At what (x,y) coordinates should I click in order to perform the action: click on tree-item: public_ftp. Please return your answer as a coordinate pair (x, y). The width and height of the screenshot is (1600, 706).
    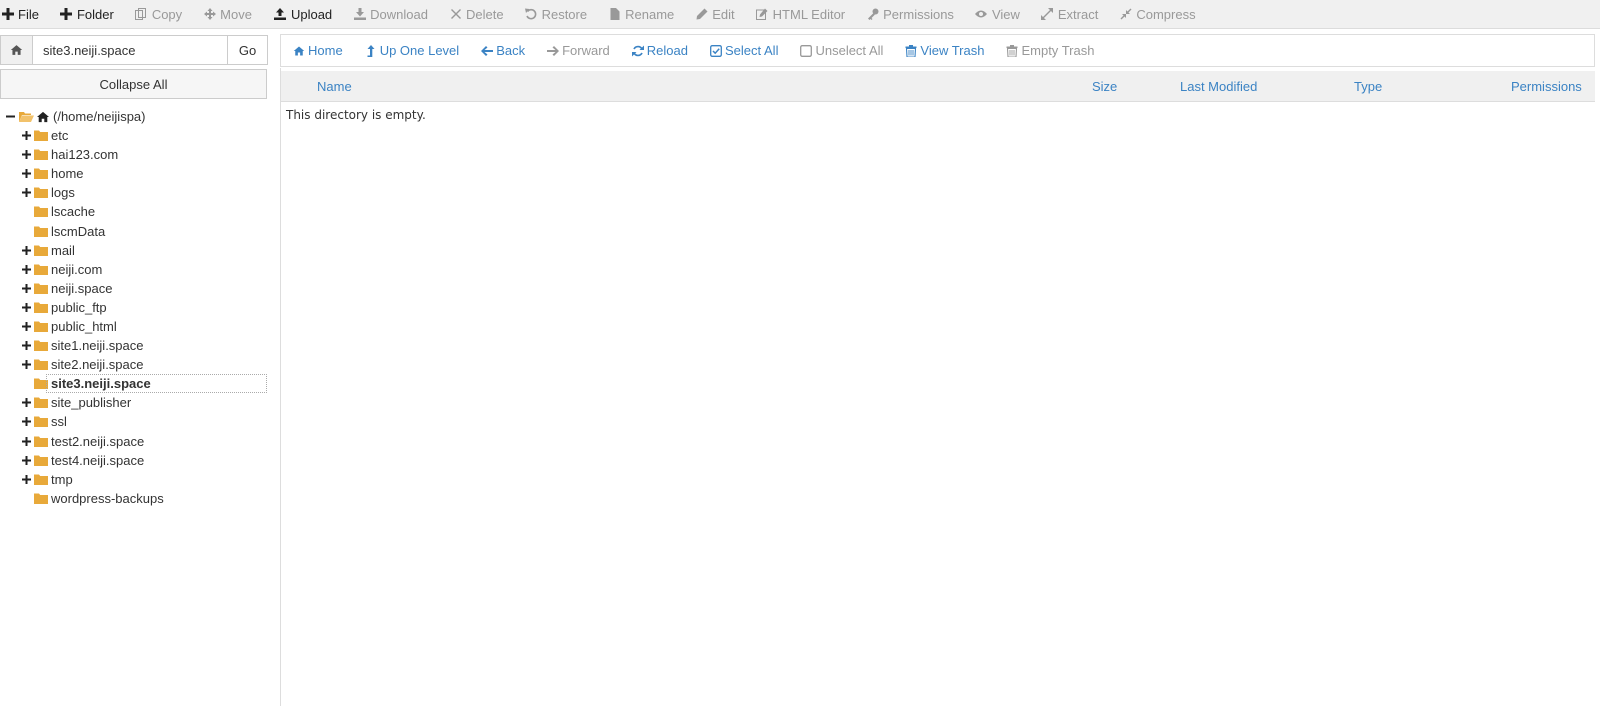
    Looking at the image, I should click on (134, 307).